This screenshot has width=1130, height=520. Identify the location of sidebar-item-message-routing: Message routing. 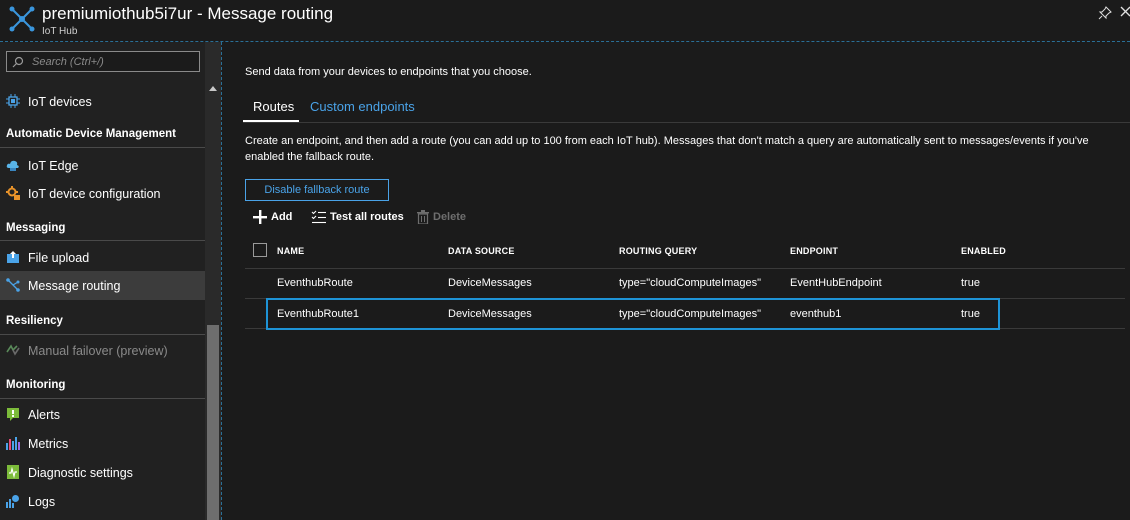
(102, 285).